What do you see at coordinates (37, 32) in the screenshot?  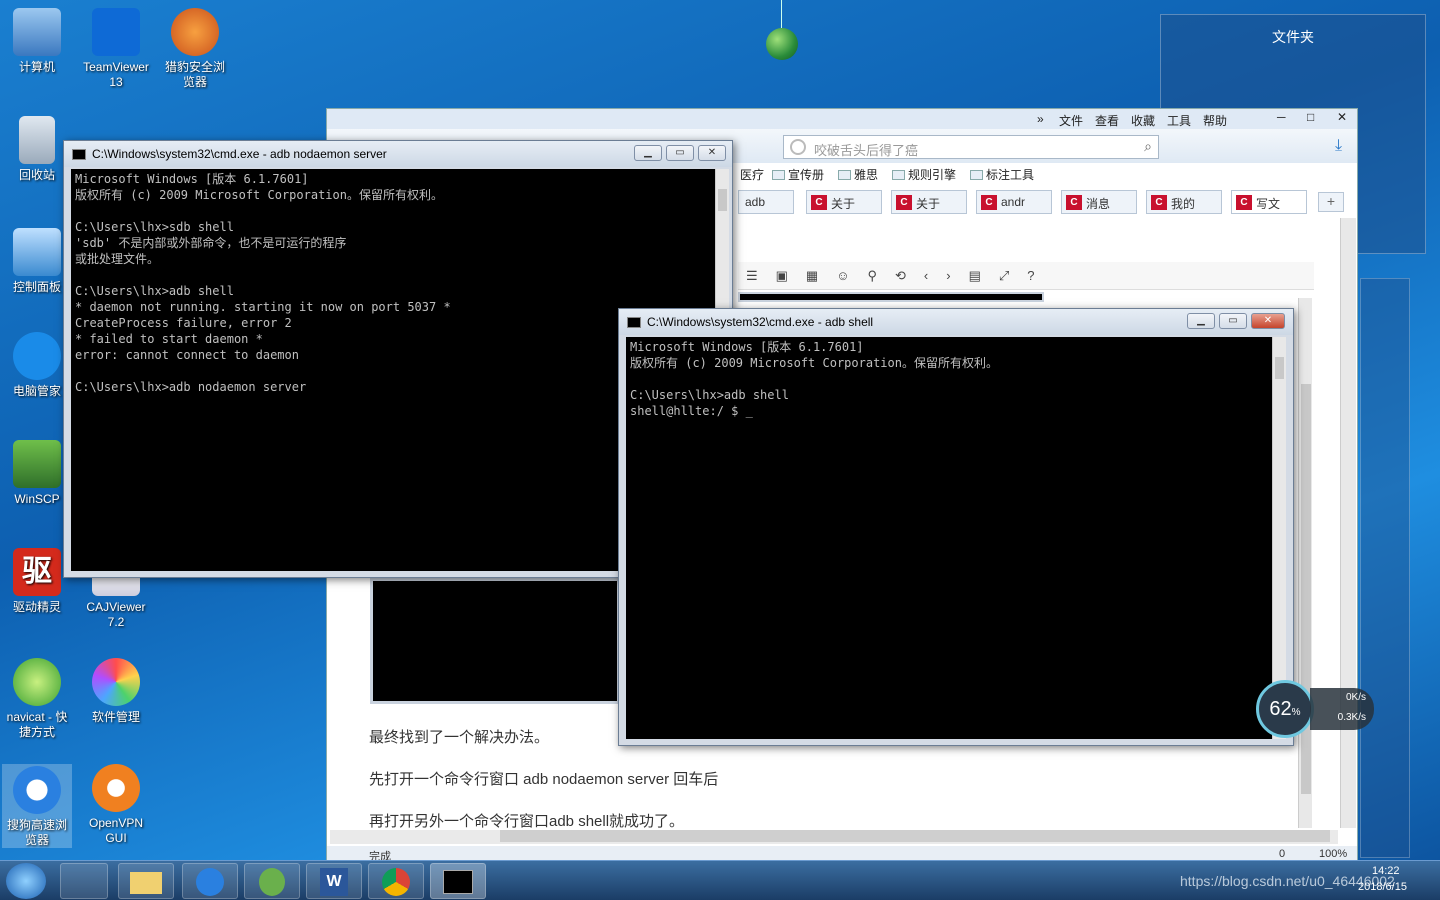 I see `computer-icon` at bounding box center [37, 32].